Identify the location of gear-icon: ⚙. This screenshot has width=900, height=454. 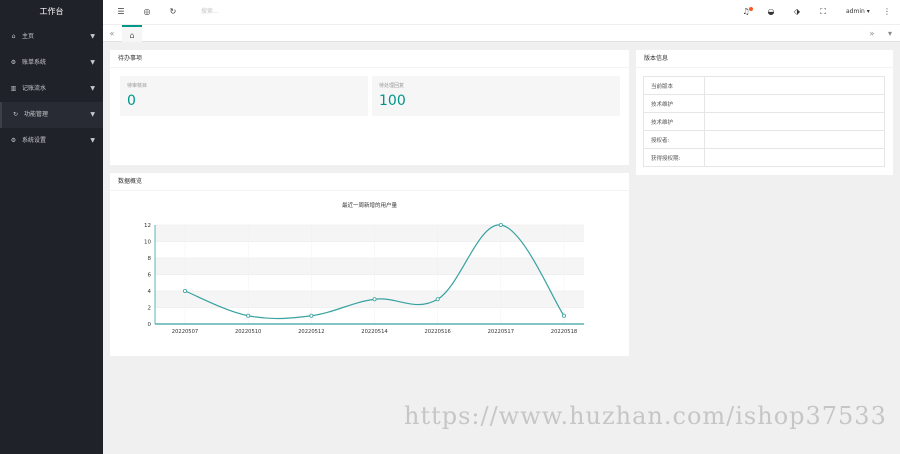
(13, 62).